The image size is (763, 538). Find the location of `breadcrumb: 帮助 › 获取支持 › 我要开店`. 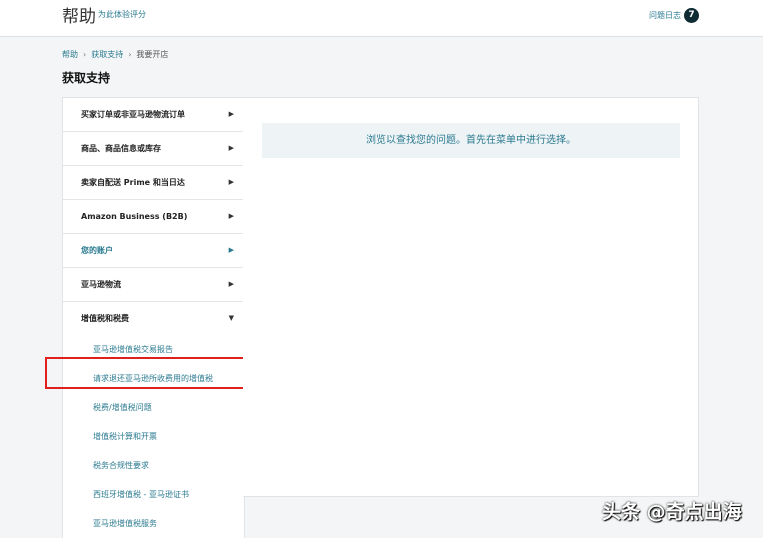

breadcrumb: 帮助 › 获取支持 › 我要开店 is located at coordinates (115, 54).